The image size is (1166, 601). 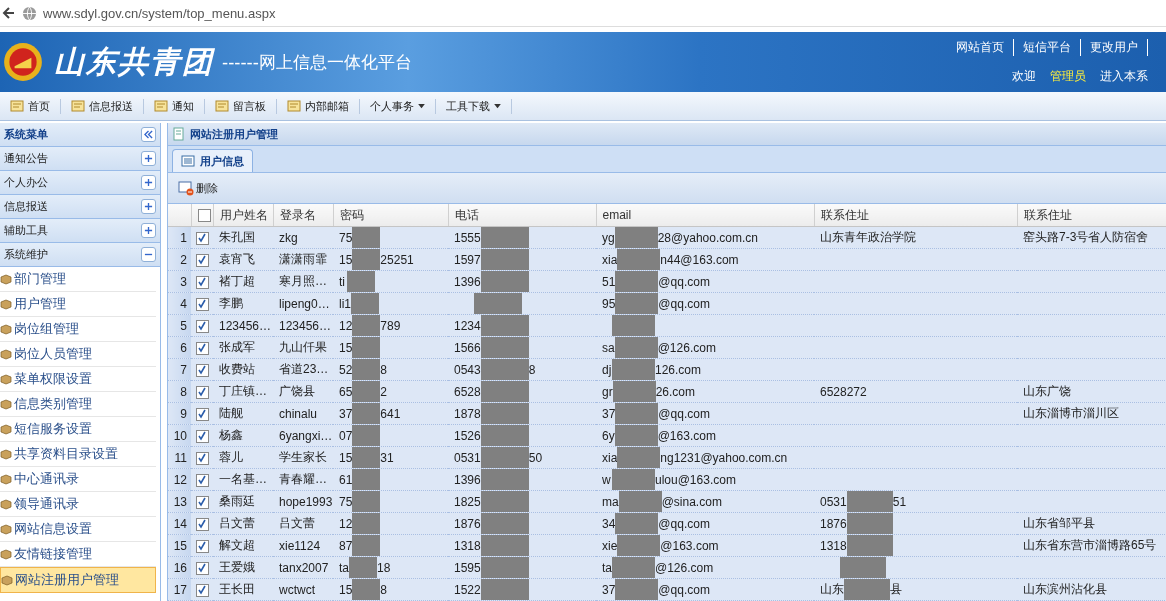 What do you see at coordinates (102, 106) in the screenshot?
I see `toolbar-link: 信息报送` at bounding box center [102, 106].